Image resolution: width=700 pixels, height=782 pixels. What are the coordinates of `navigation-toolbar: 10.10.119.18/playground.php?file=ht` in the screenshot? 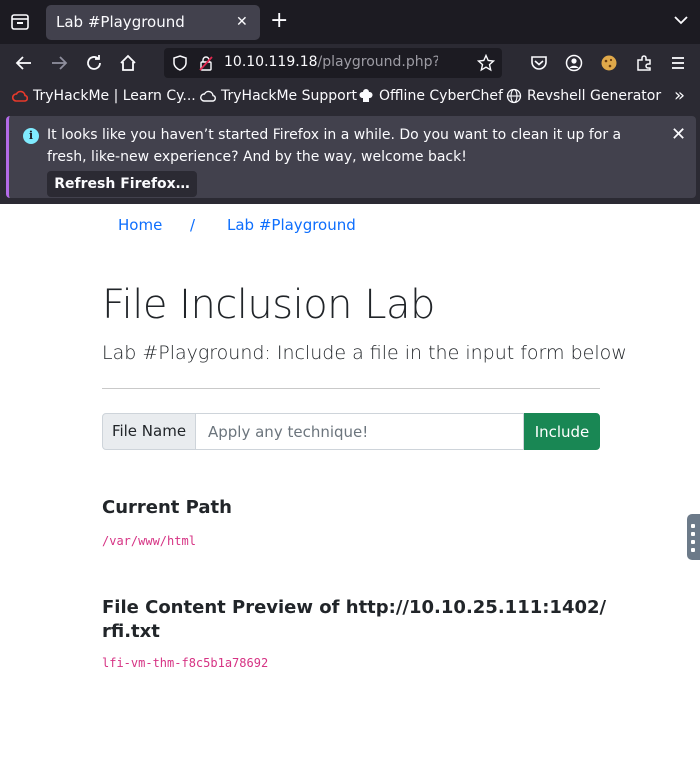 It's located at (350, 63).